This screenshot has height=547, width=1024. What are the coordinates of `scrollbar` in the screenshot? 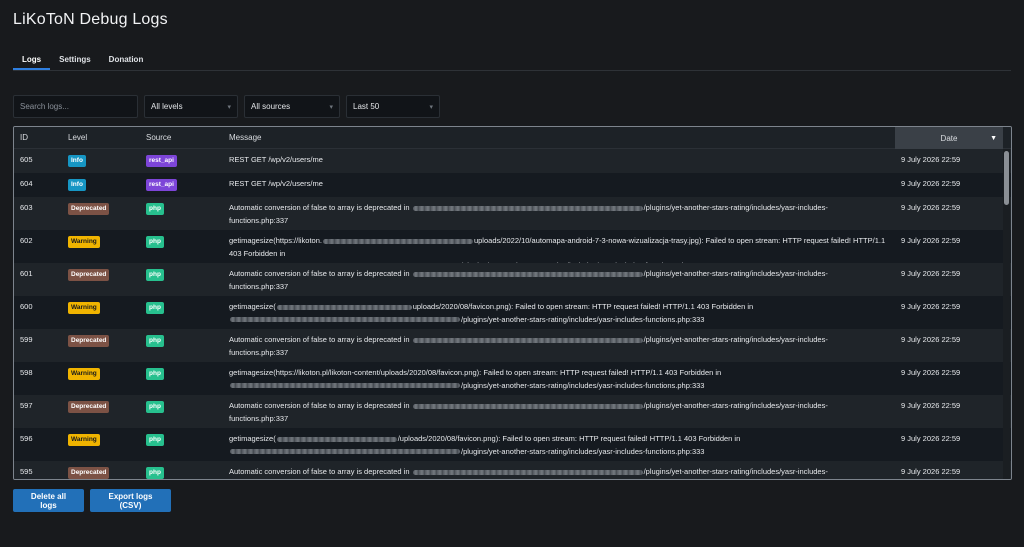 It's located at (1006, 314).